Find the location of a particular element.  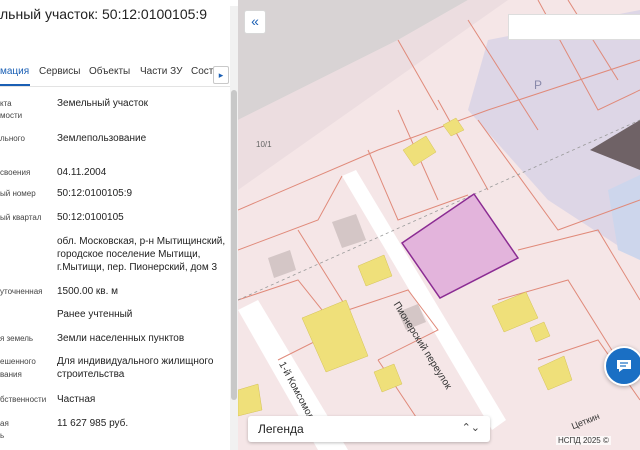

field-value-land-category: Земли населенных пунктов is located at coordinates (121, 338).